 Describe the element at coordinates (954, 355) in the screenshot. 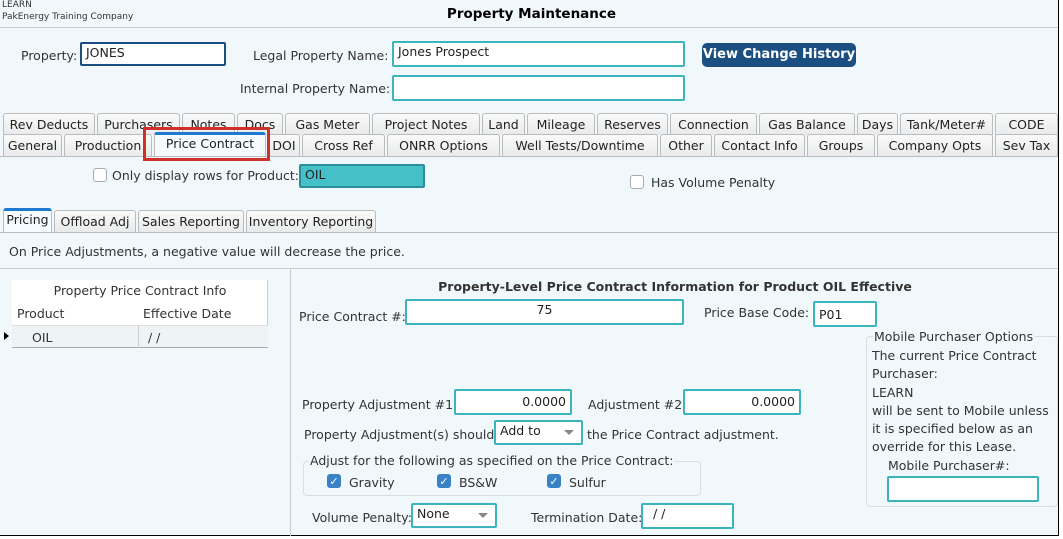

I see `mobile-text-1: The current Price Contract` at that location.